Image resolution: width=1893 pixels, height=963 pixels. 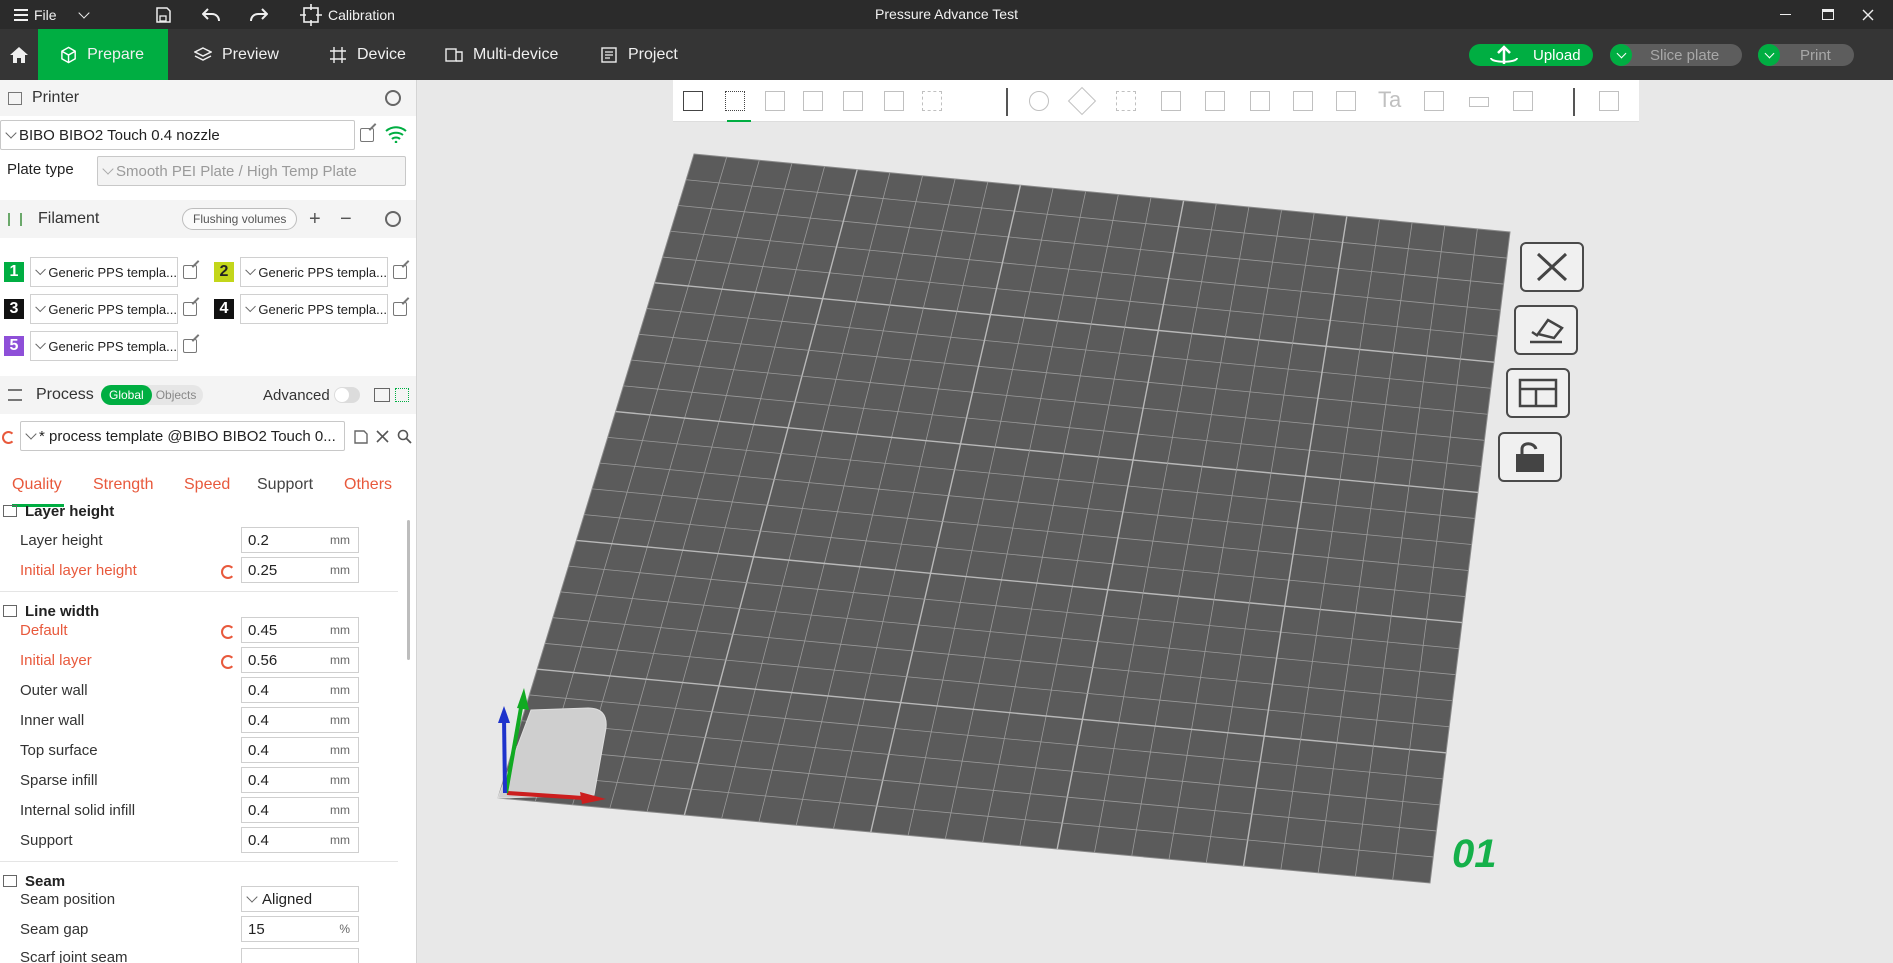 What do you see at coordinates (1531, 55) in the screenshot?
I see `upload-button: Upload` at bounding box center [1531, 55].